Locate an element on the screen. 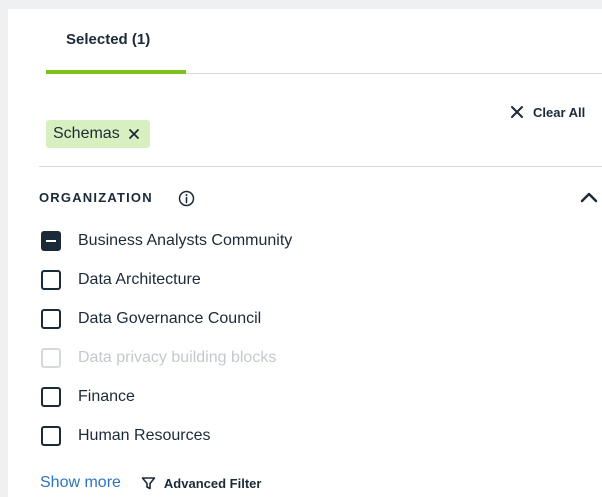 The image size is (602, 497). option-label: Data Architecture is located at coordinates (139, 279).